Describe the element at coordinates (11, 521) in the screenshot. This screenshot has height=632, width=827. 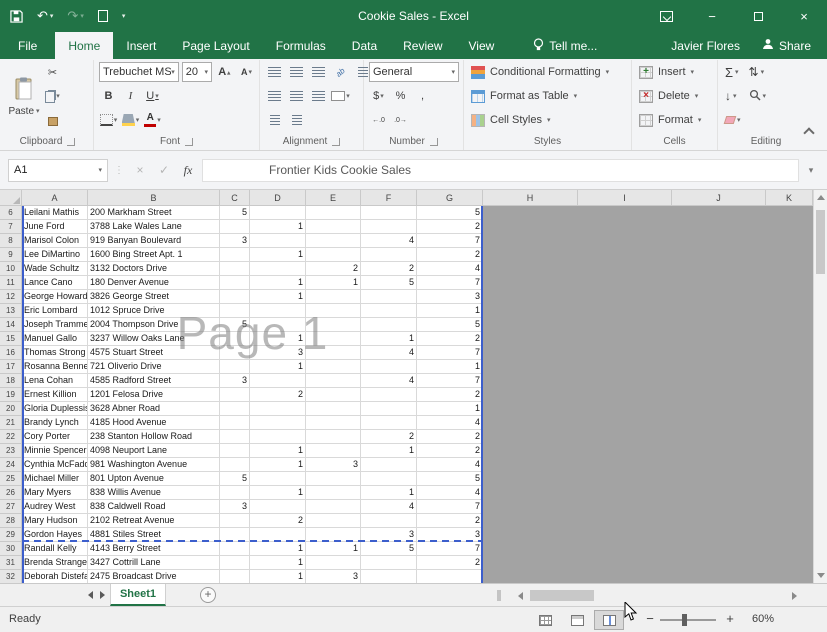
I see `row-header-28: 28` at that location.